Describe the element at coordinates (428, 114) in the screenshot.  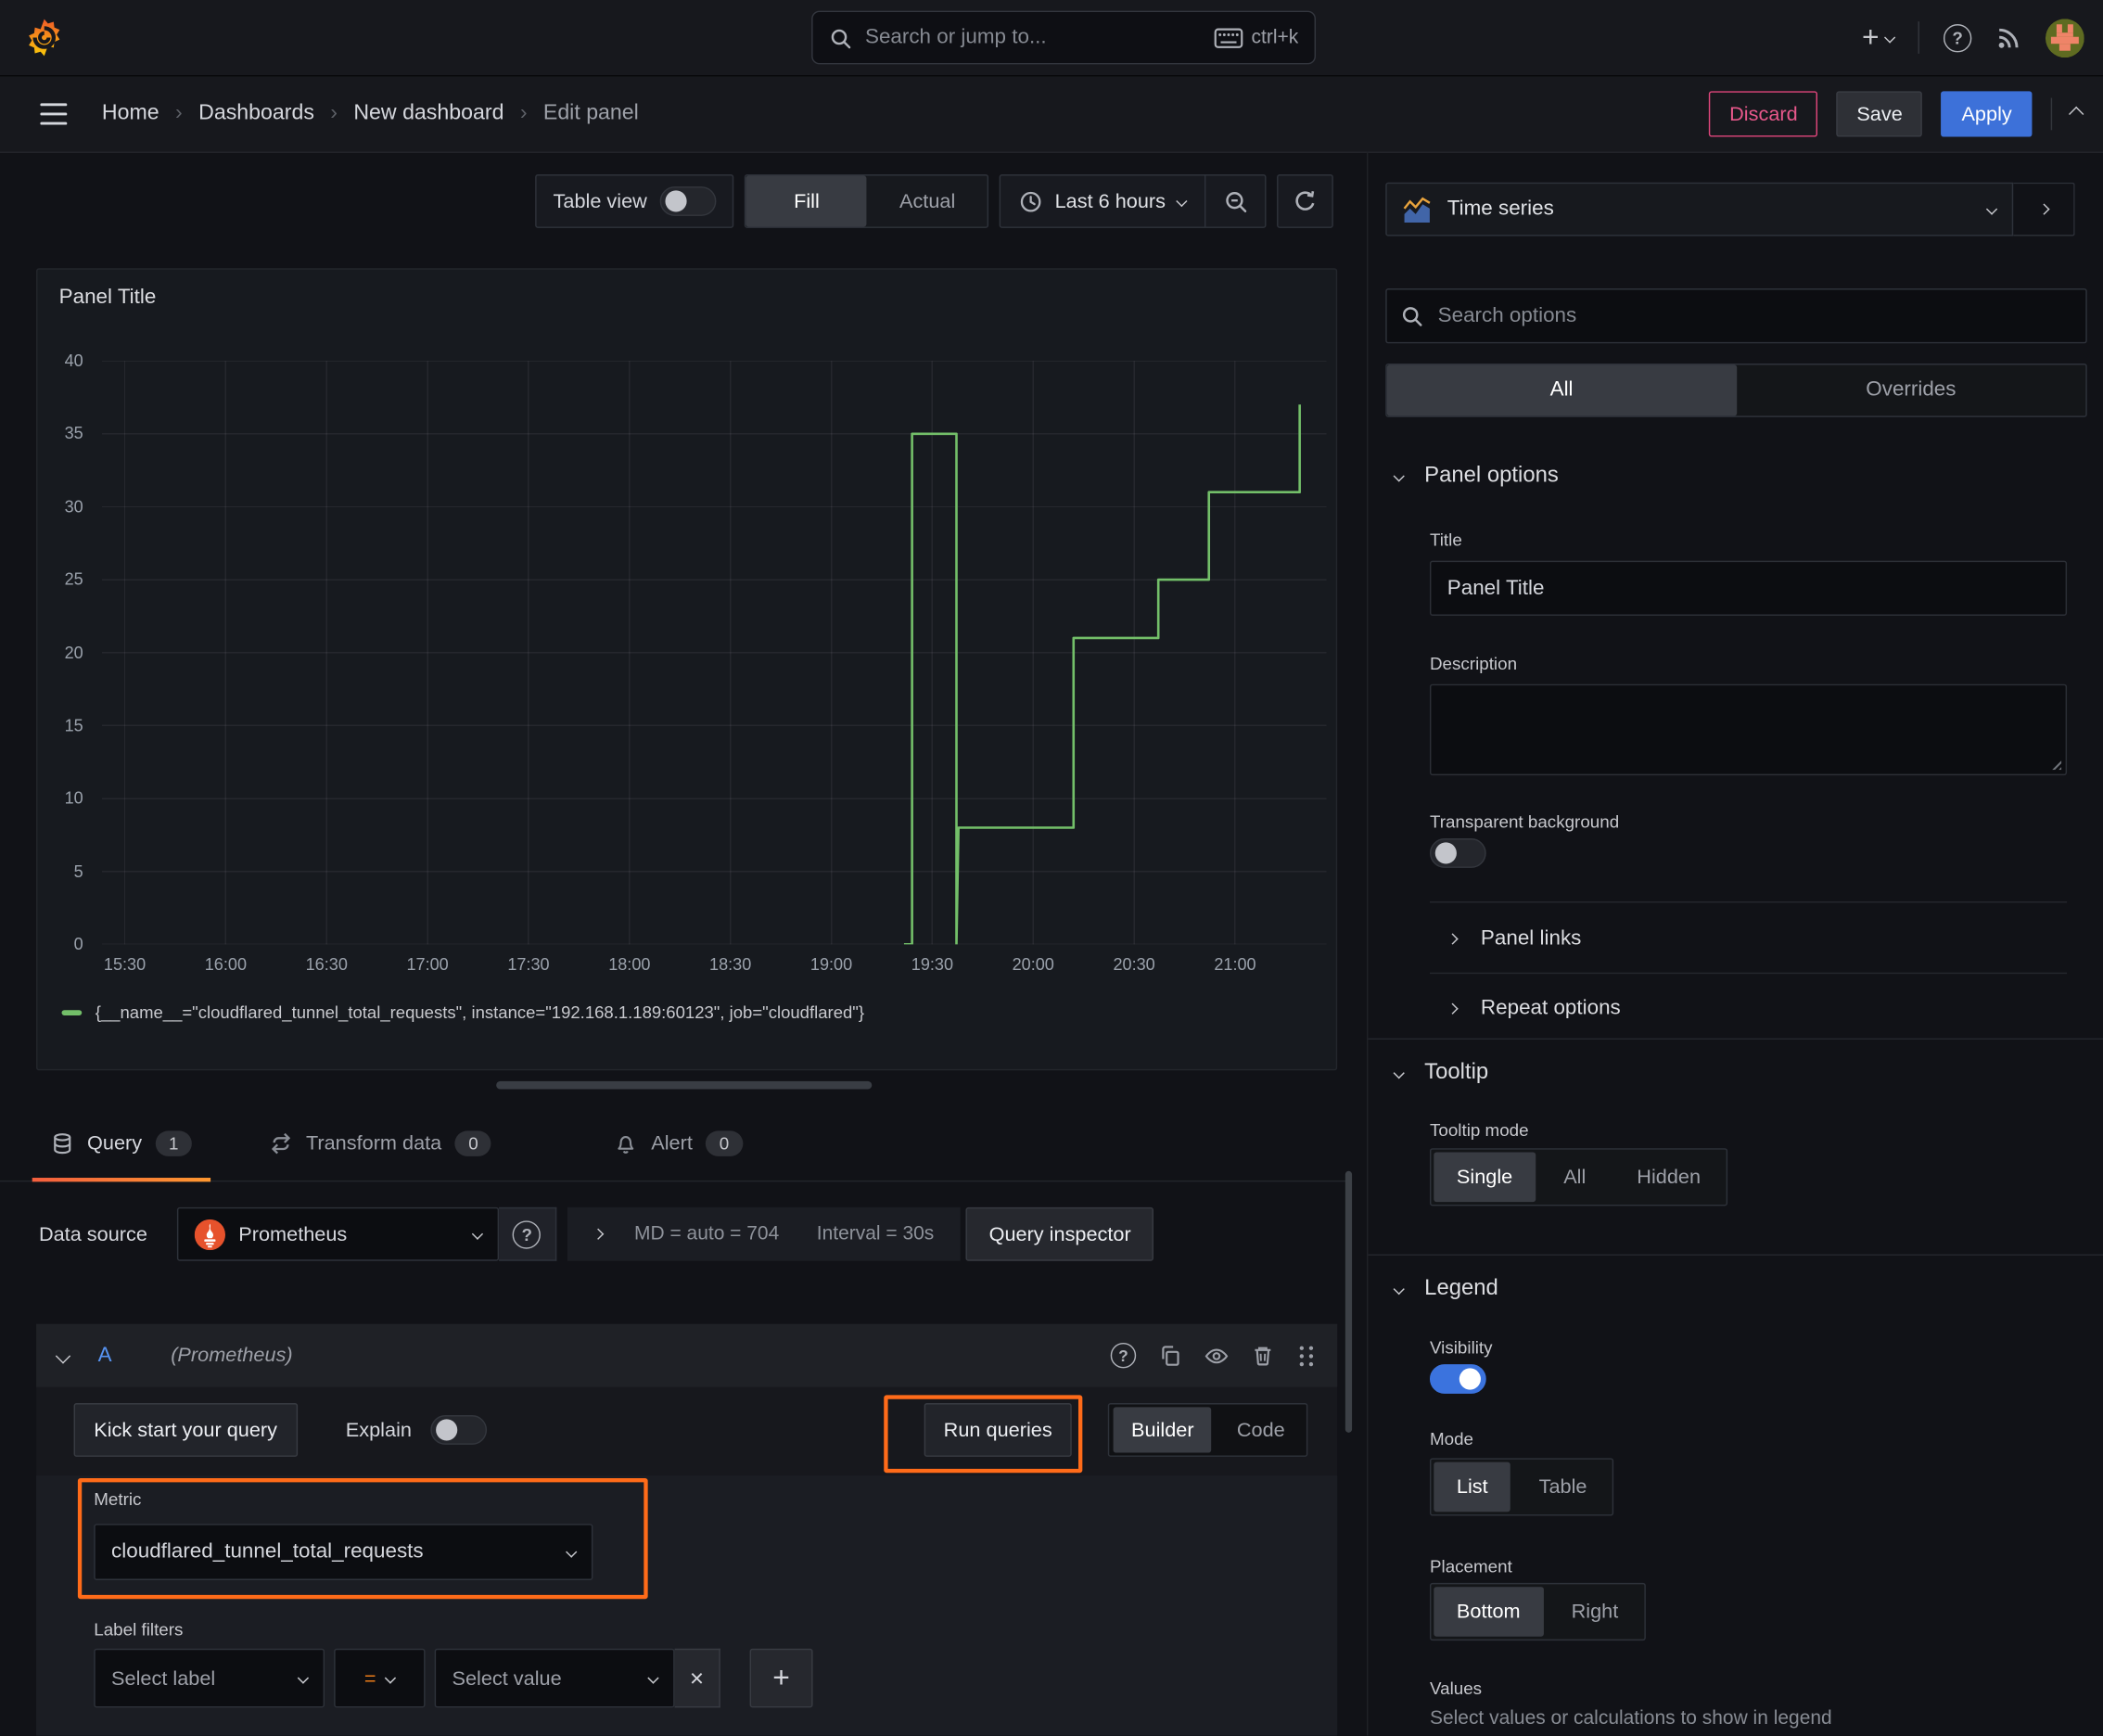
I see `breadcrumb-new-dashboard: New dashboard` at that location.